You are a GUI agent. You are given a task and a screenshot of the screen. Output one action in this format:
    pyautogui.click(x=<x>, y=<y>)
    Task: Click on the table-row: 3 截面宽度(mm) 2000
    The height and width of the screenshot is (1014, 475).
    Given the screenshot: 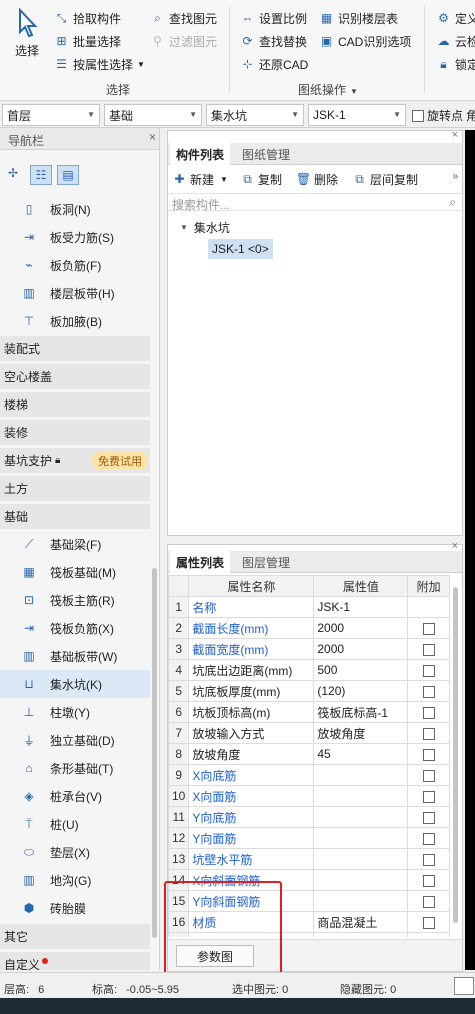 What is the action you would take?
    pyautogui.click(x=309, y=649)
    